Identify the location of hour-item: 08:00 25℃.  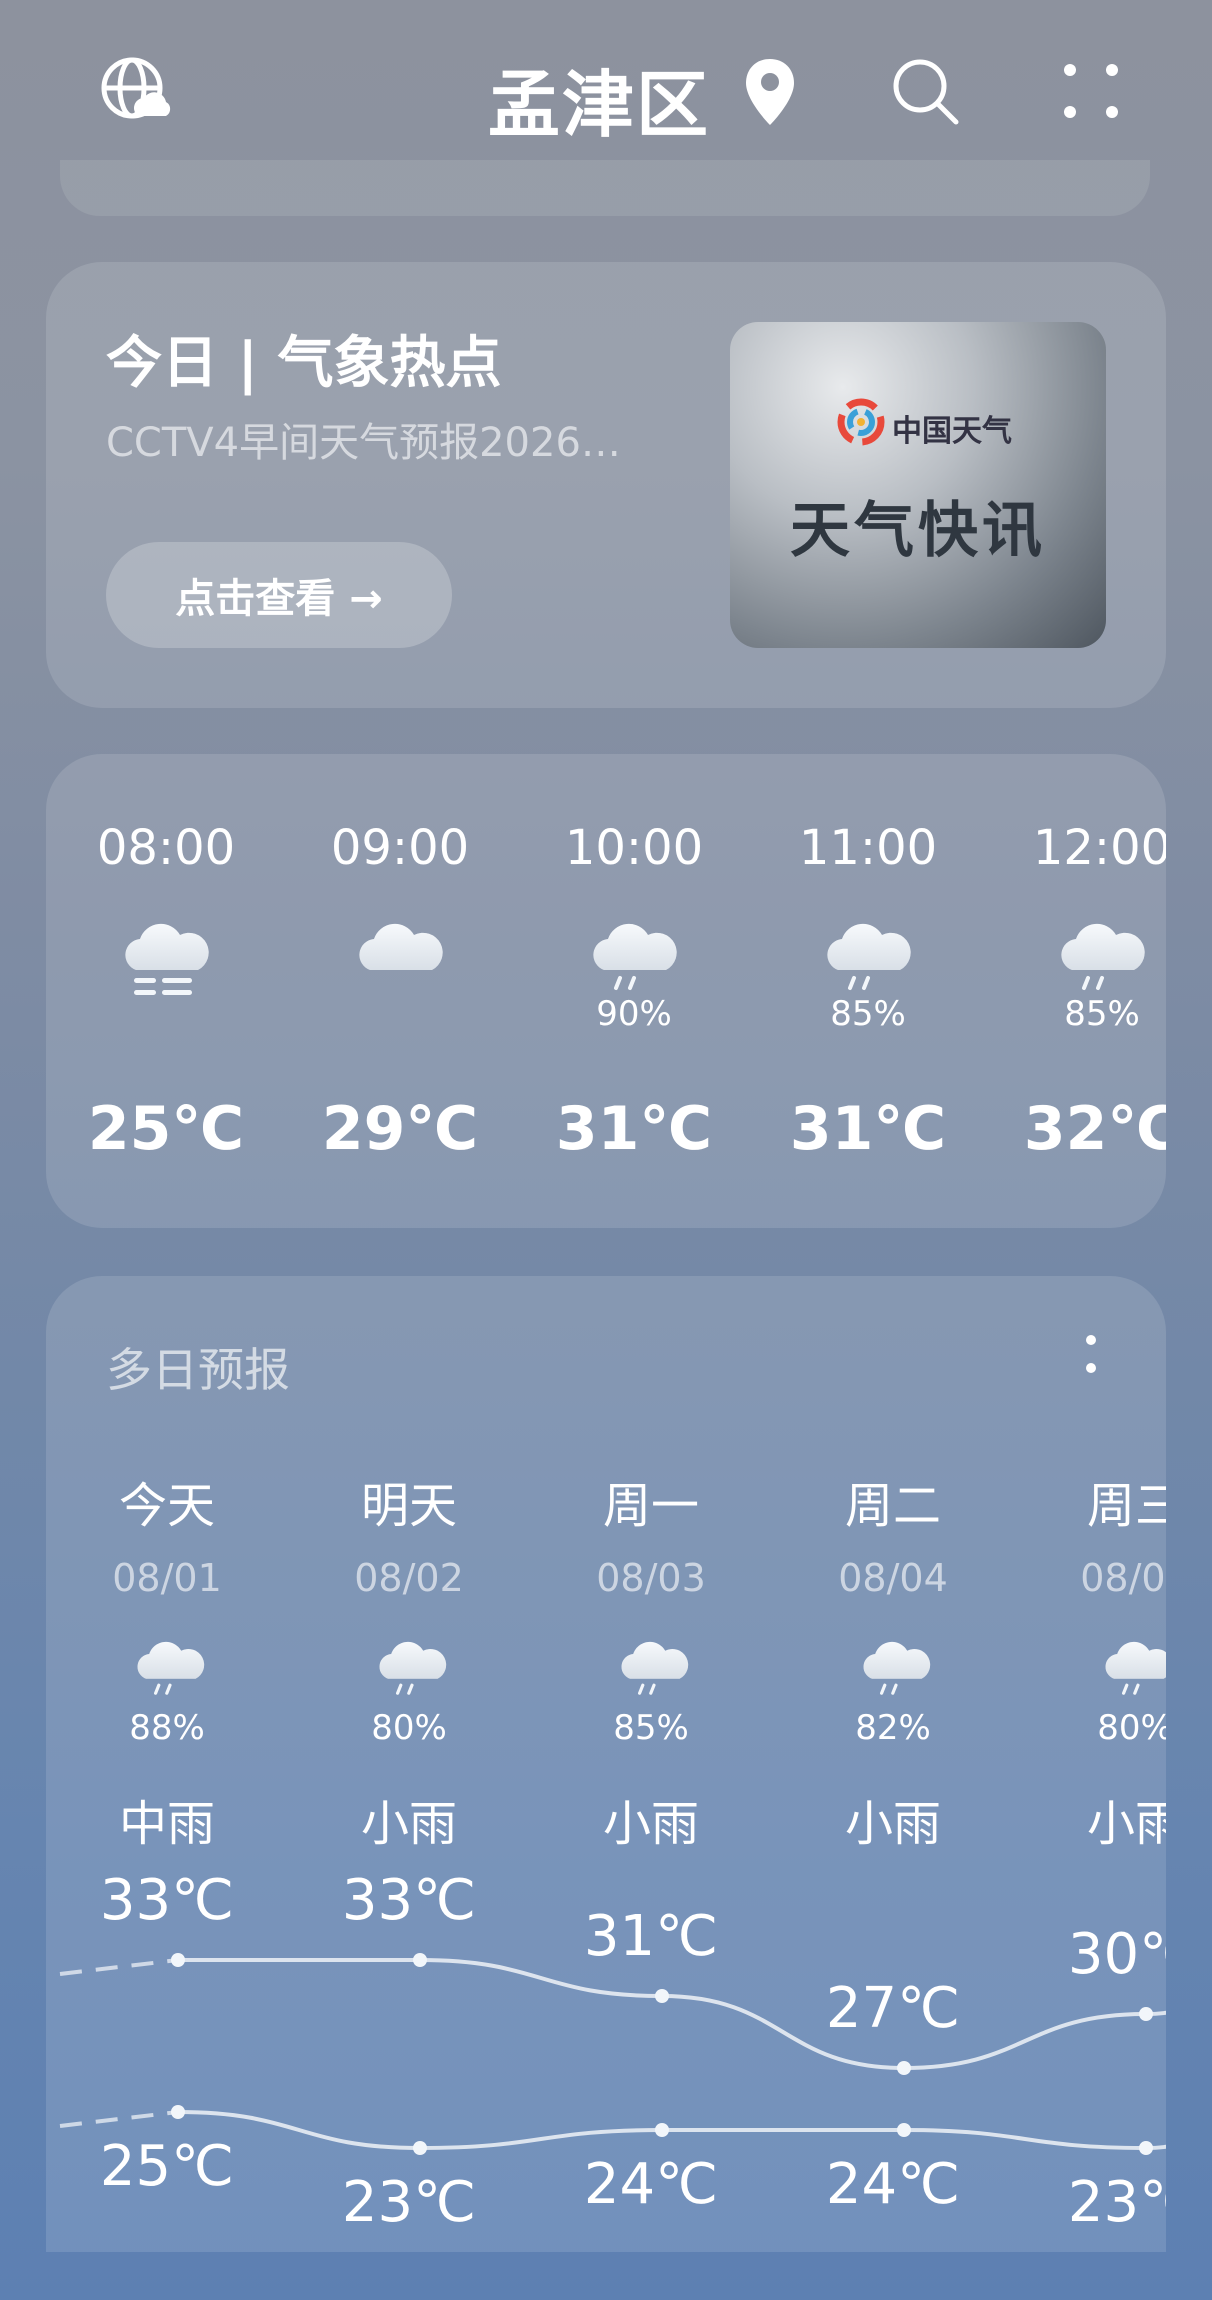
(166, 991).